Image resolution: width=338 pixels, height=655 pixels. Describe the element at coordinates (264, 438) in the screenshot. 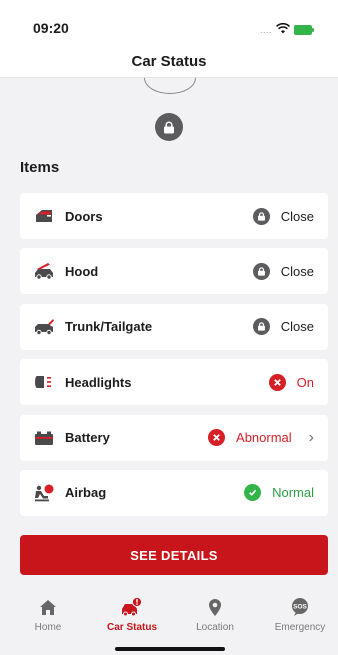

I see `status-text: Abnormal` at that location.